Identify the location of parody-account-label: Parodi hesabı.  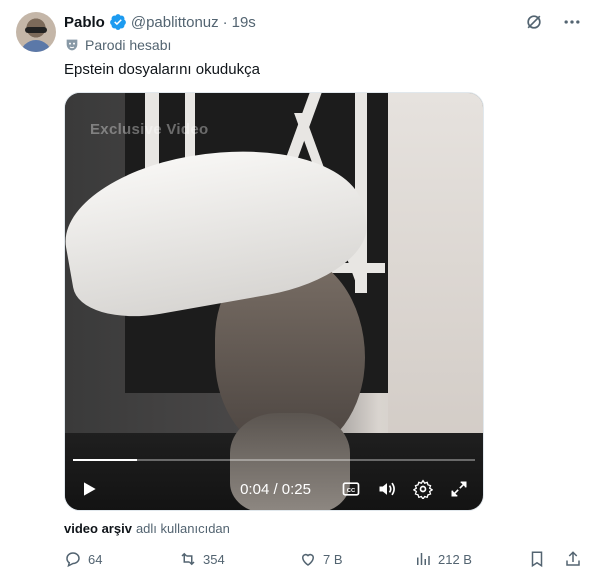
(117, 45).